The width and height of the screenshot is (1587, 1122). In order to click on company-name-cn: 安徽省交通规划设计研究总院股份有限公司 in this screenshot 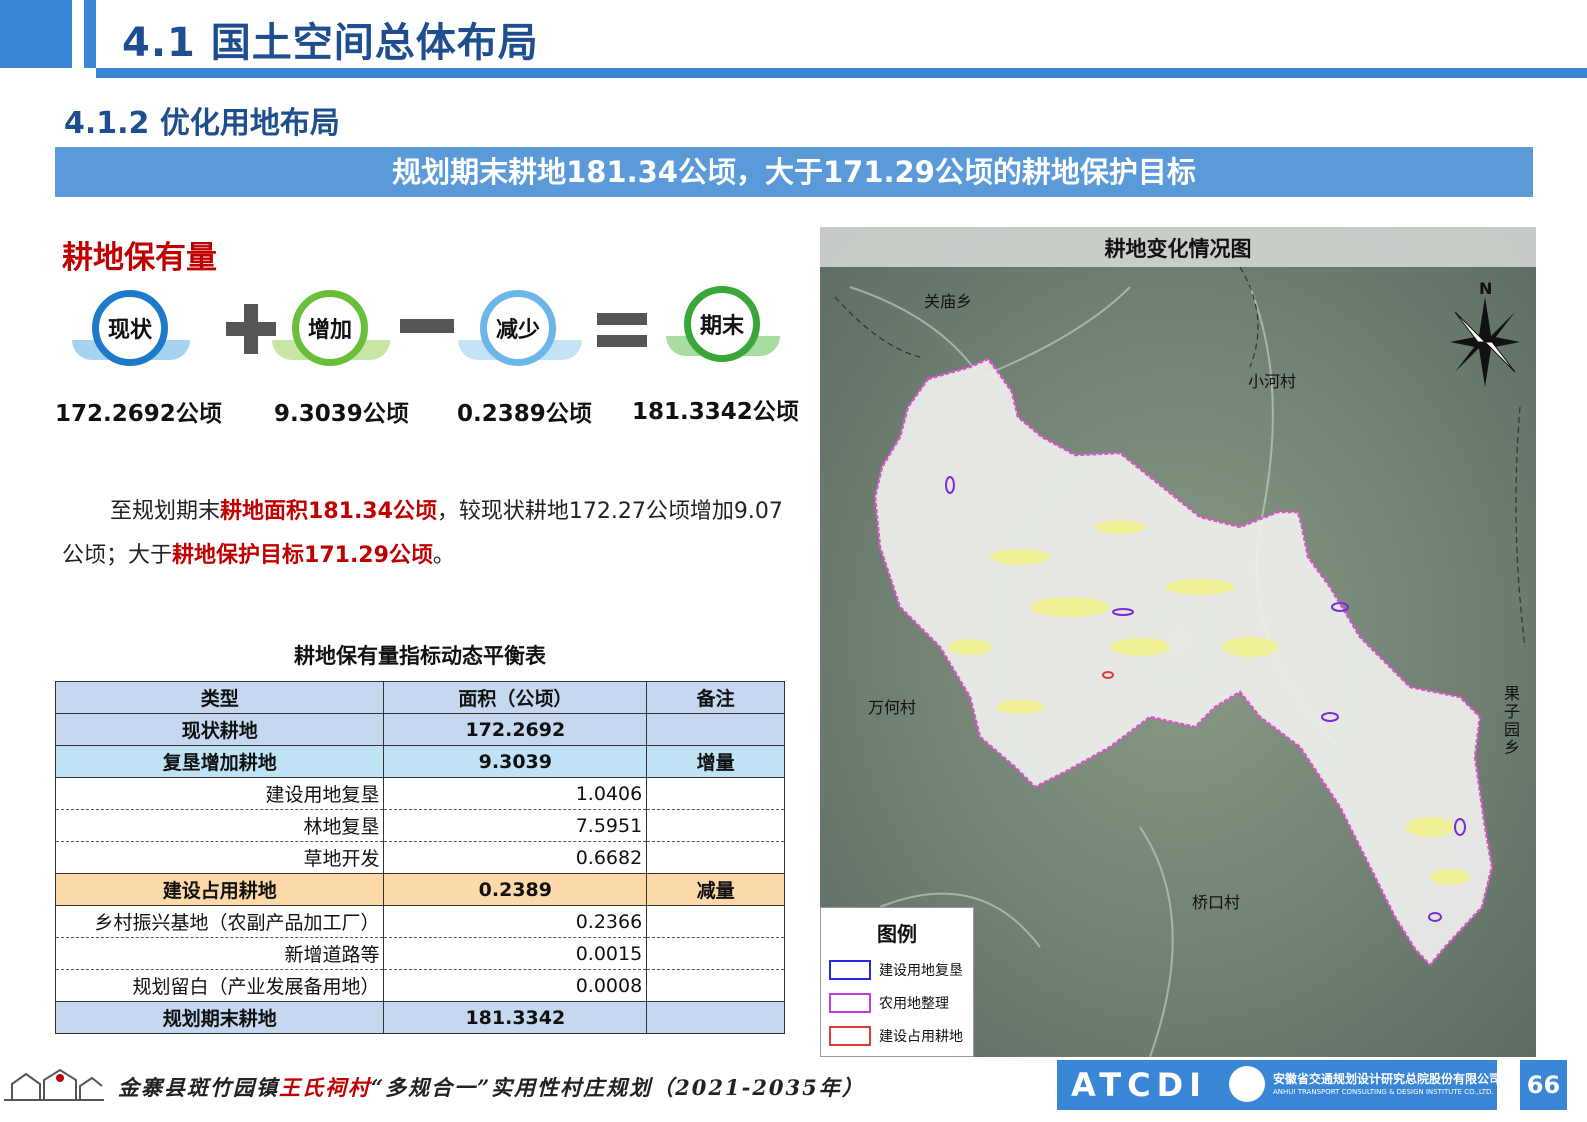, I will do `click(1387, 1079)`.